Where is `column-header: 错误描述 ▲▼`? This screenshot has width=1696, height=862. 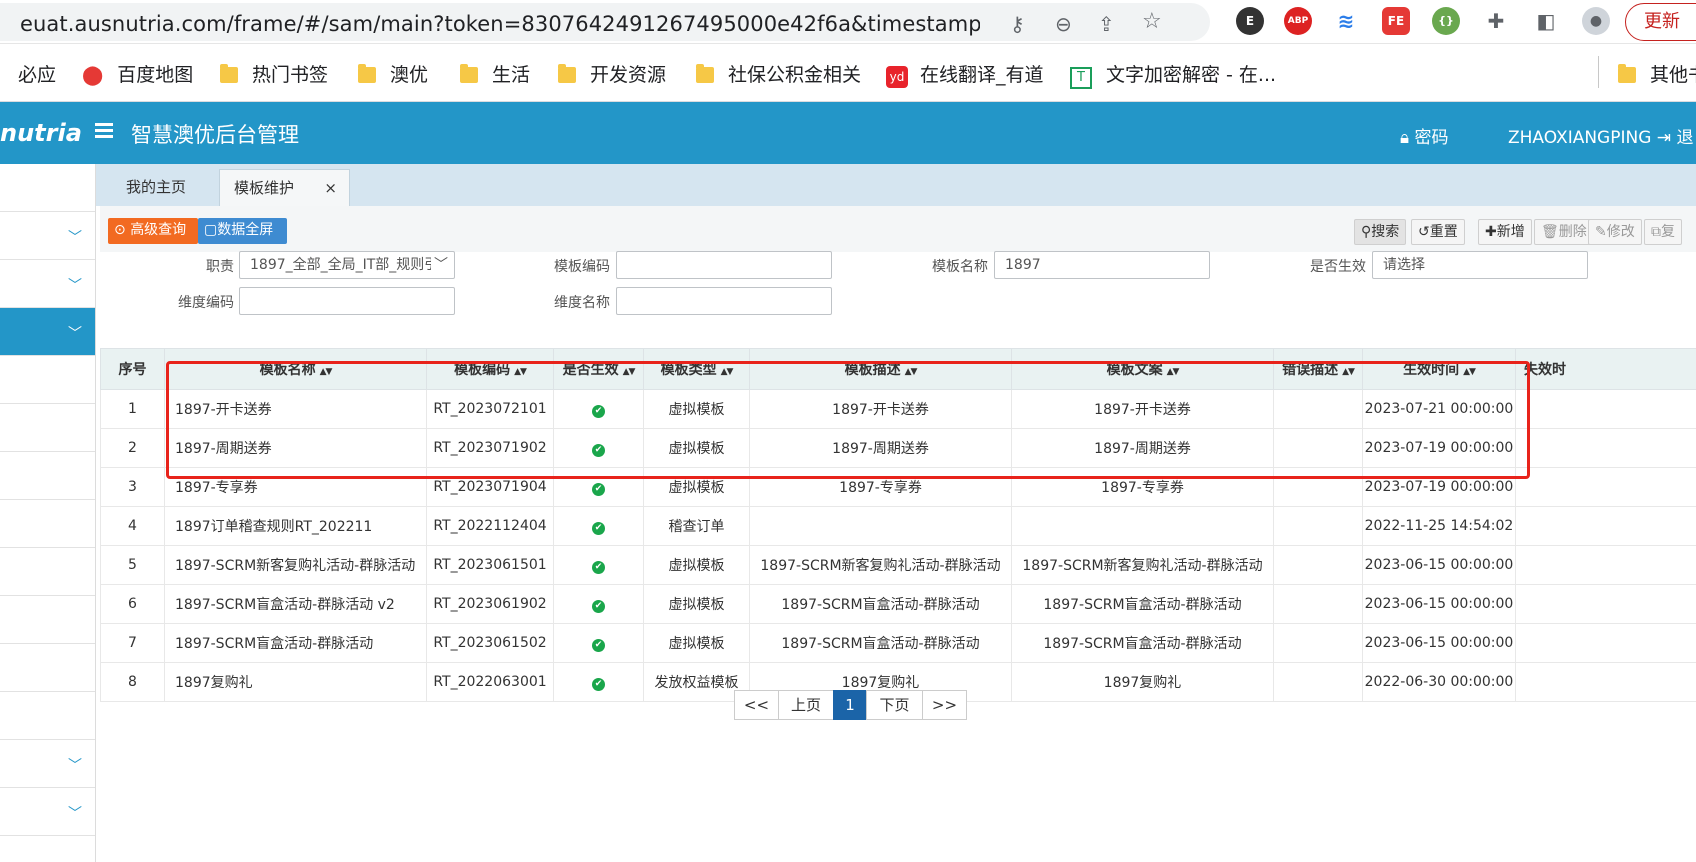
column-header: 错误描述 ▲▼ is located at coordinates (1318, 369).